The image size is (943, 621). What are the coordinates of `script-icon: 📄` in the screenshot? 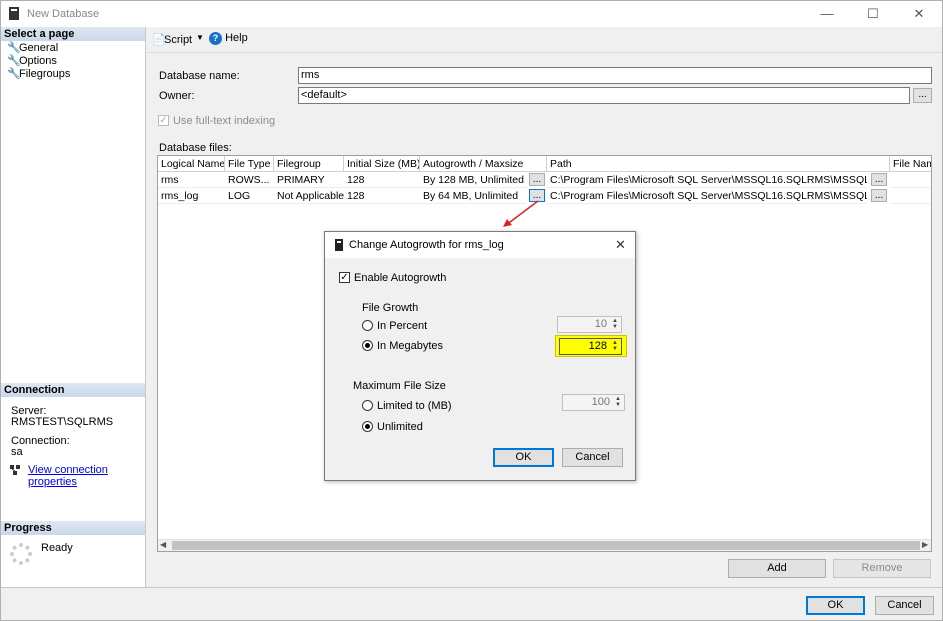 It's located at (159, 40).